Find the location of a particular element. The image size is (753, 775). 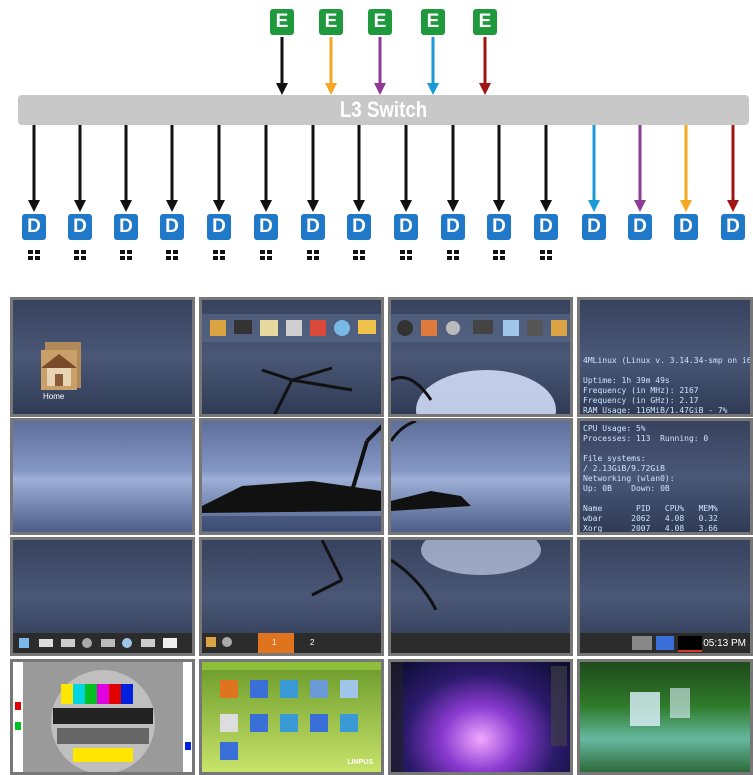

island-tree-right is located at coordinates (431, 466).